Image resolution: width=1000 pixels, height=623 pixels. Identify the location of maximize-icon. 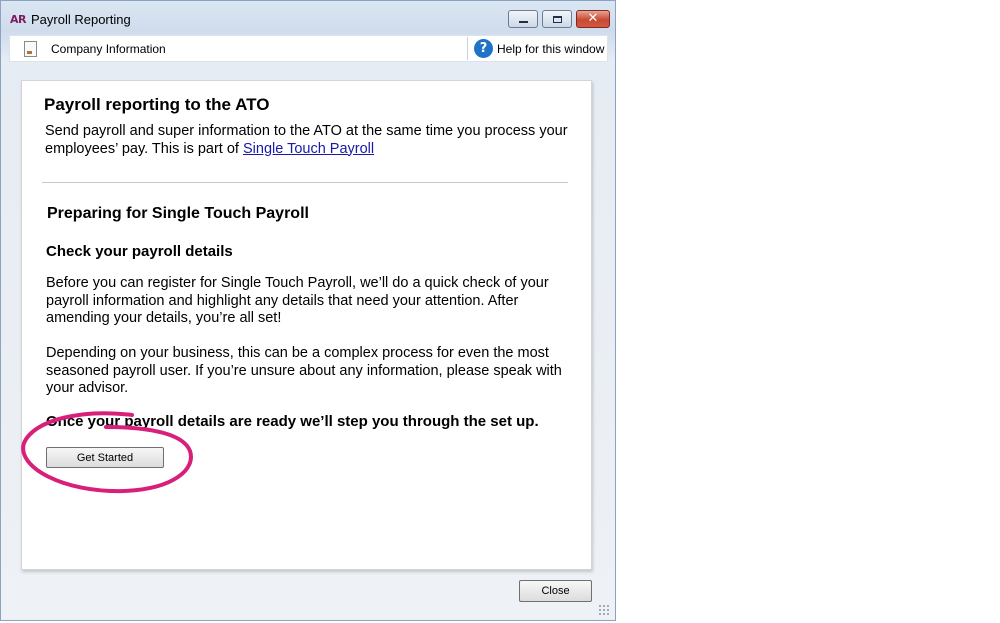
(557, 19).